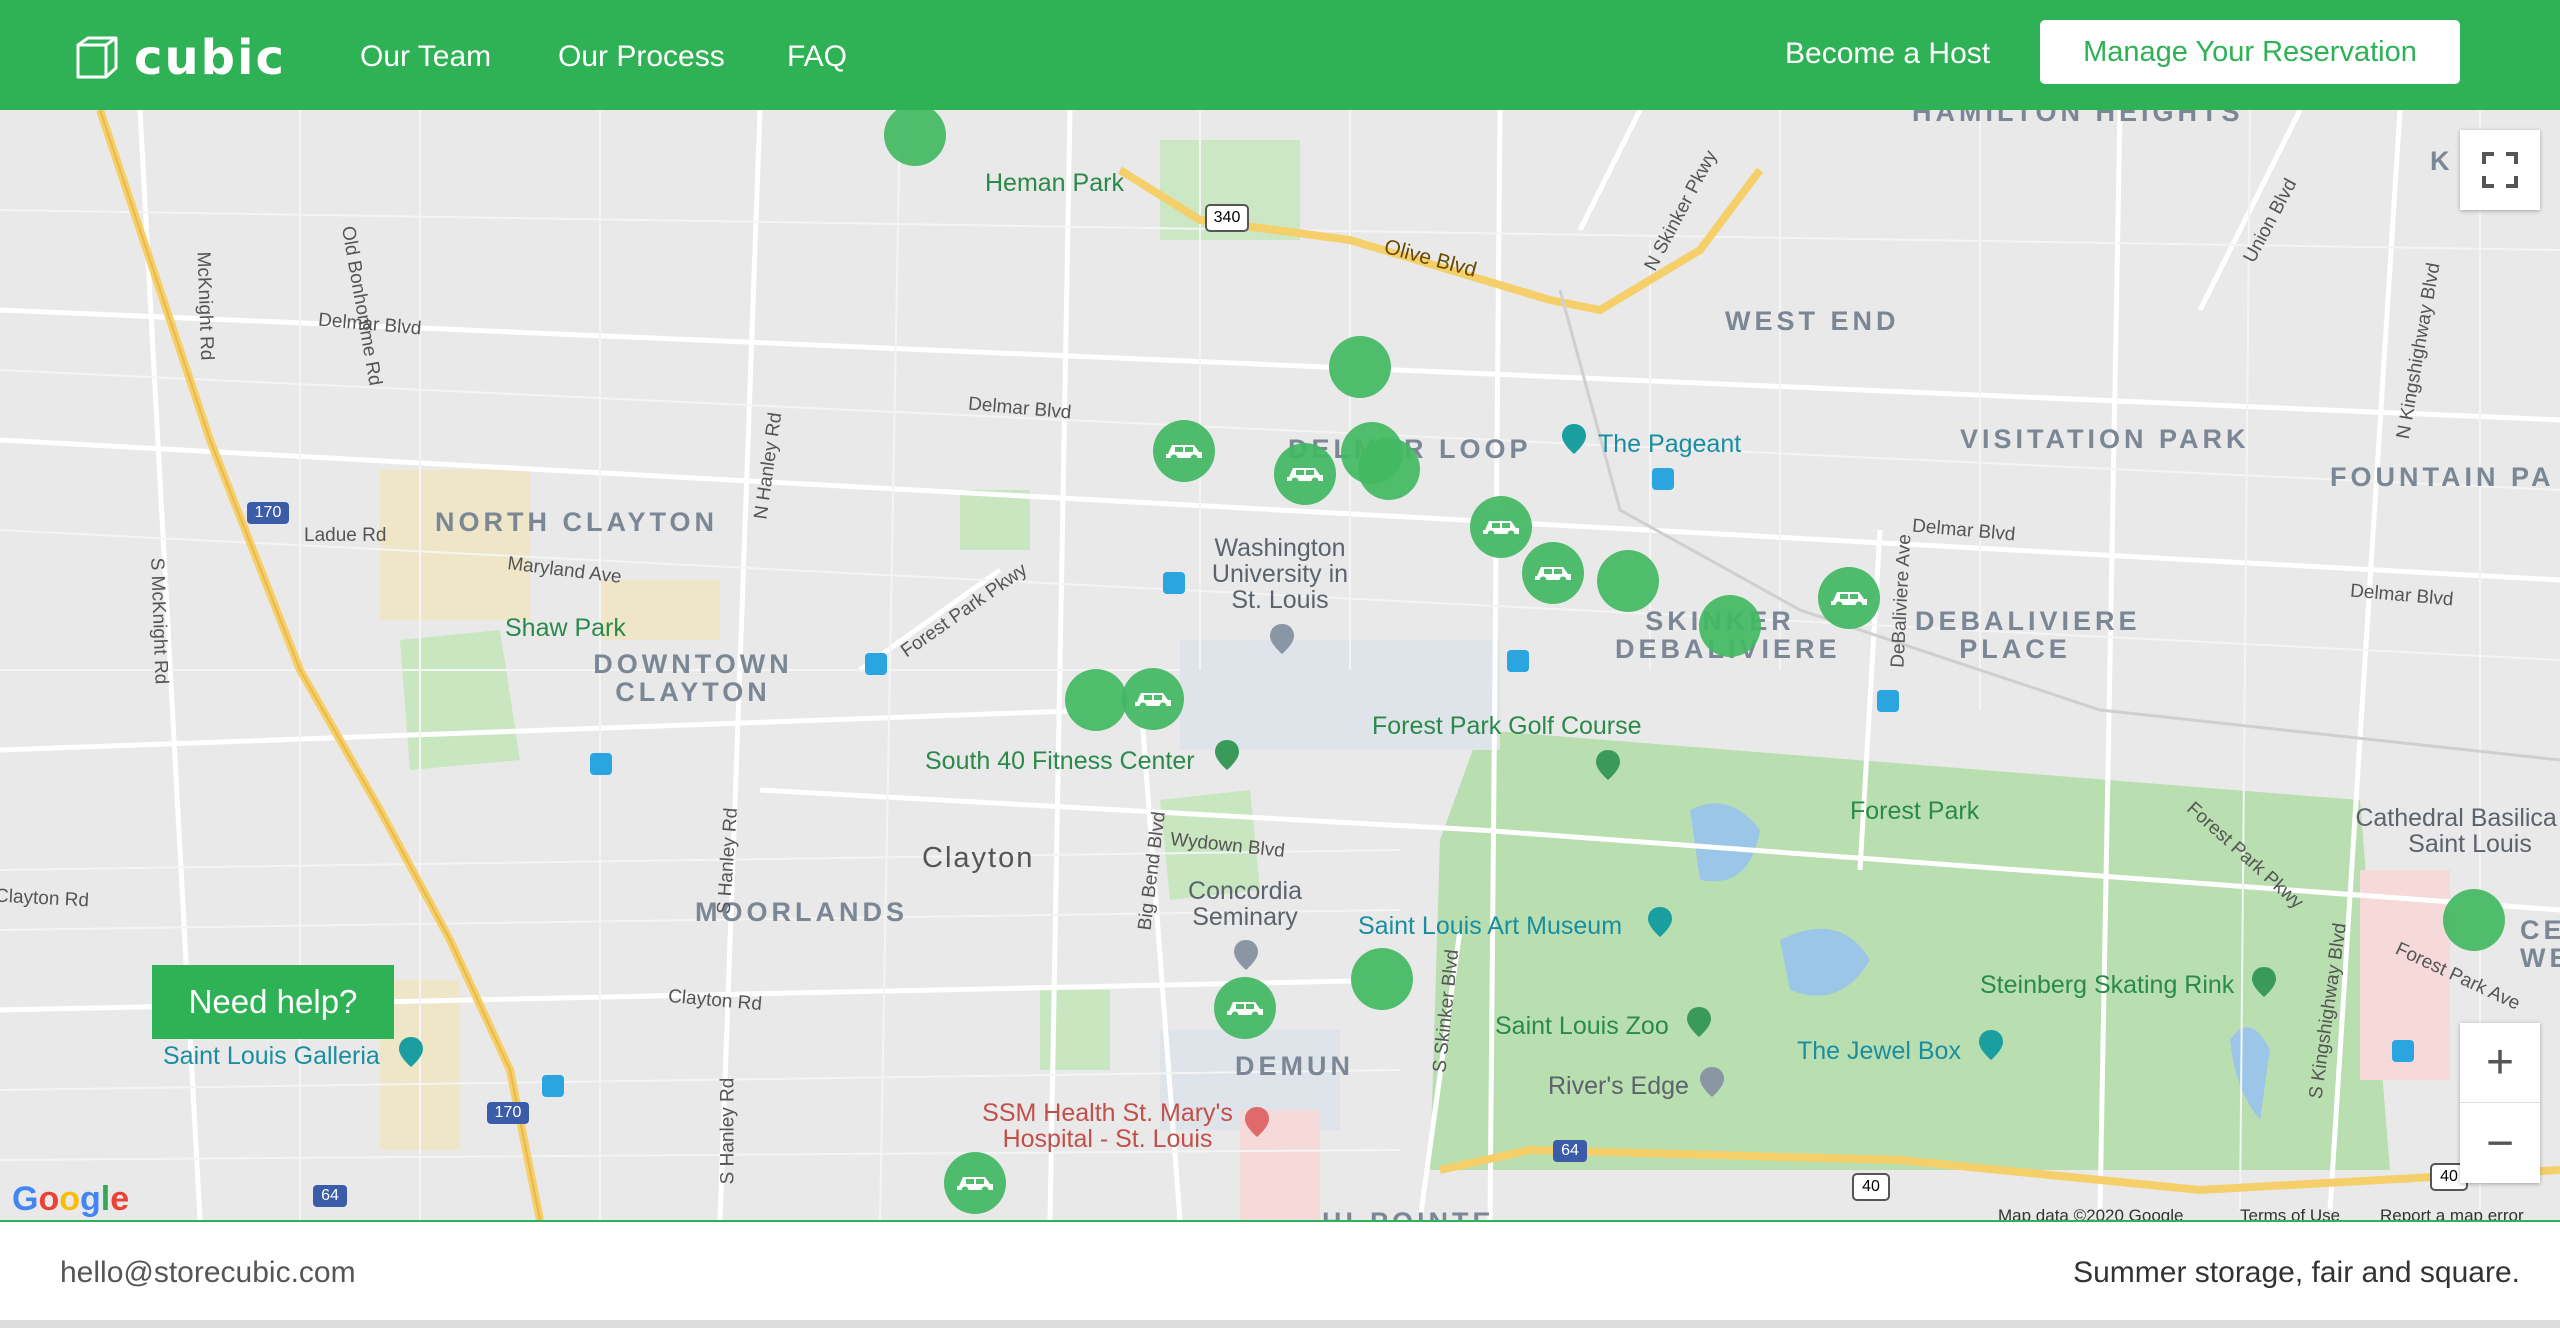 The width and height of the screenshot is (2560, 1328). I want to click on neighborhood-demun: DEMUN, so click(1294, 1066).